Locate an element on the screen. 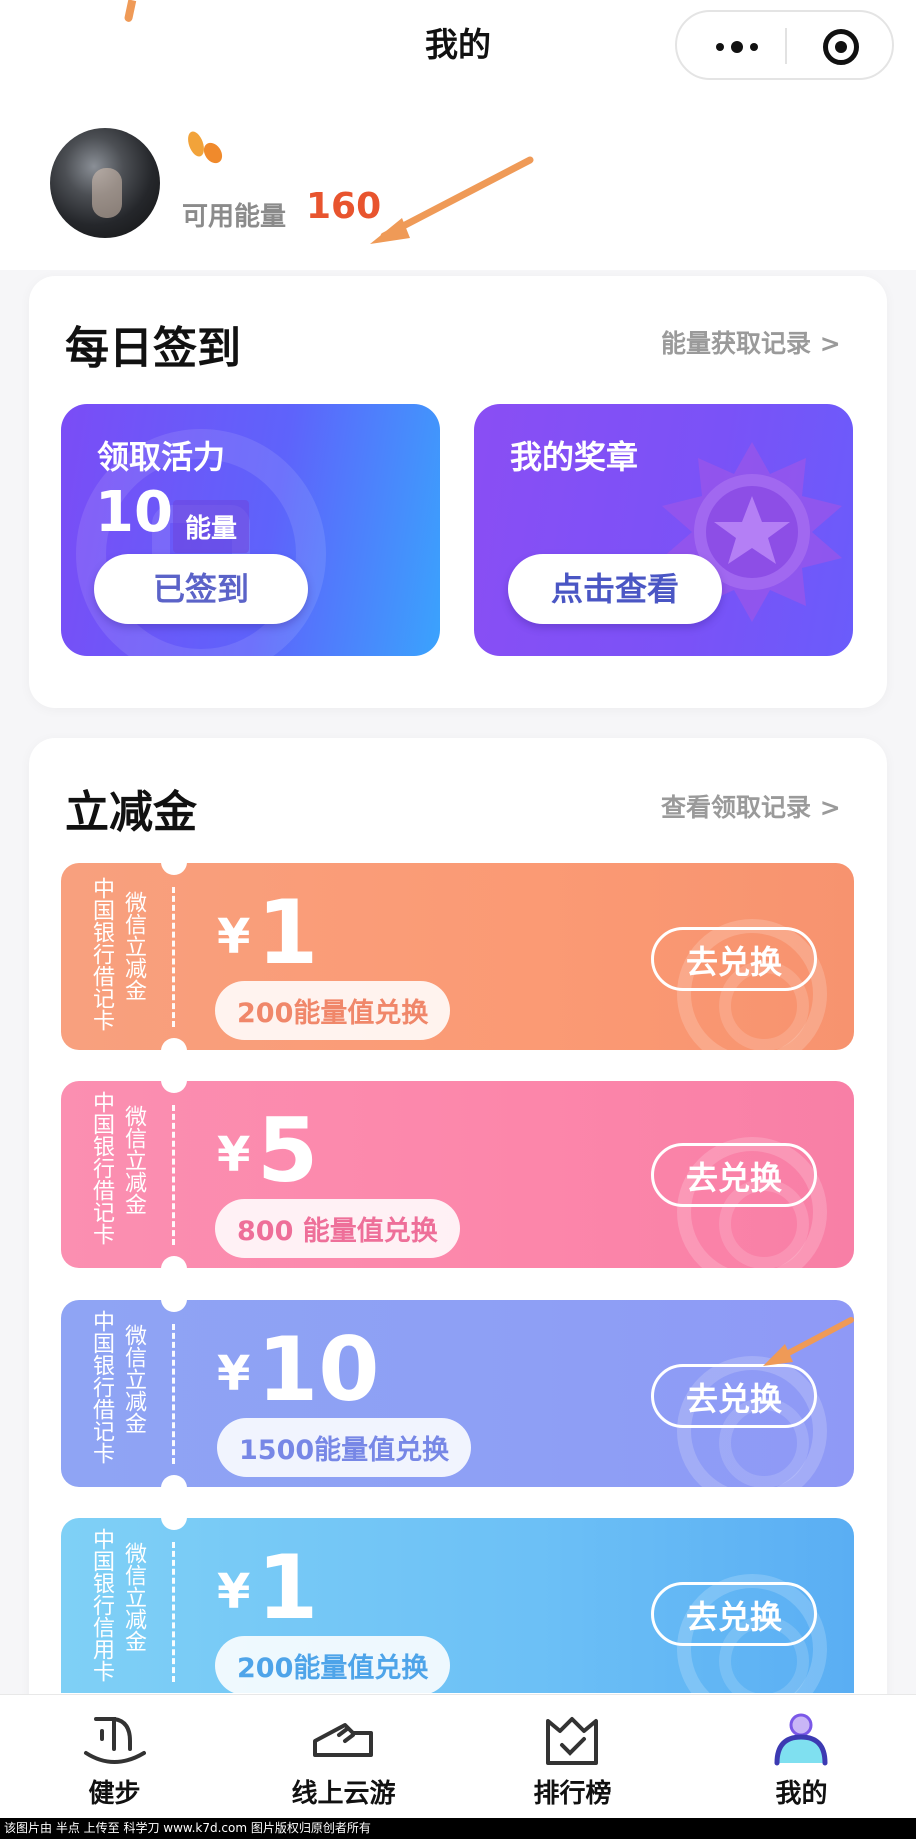 The width and height of the screenshot is (916, 1839). coupon-amount: 5 is located at coordinates (288, 1150).